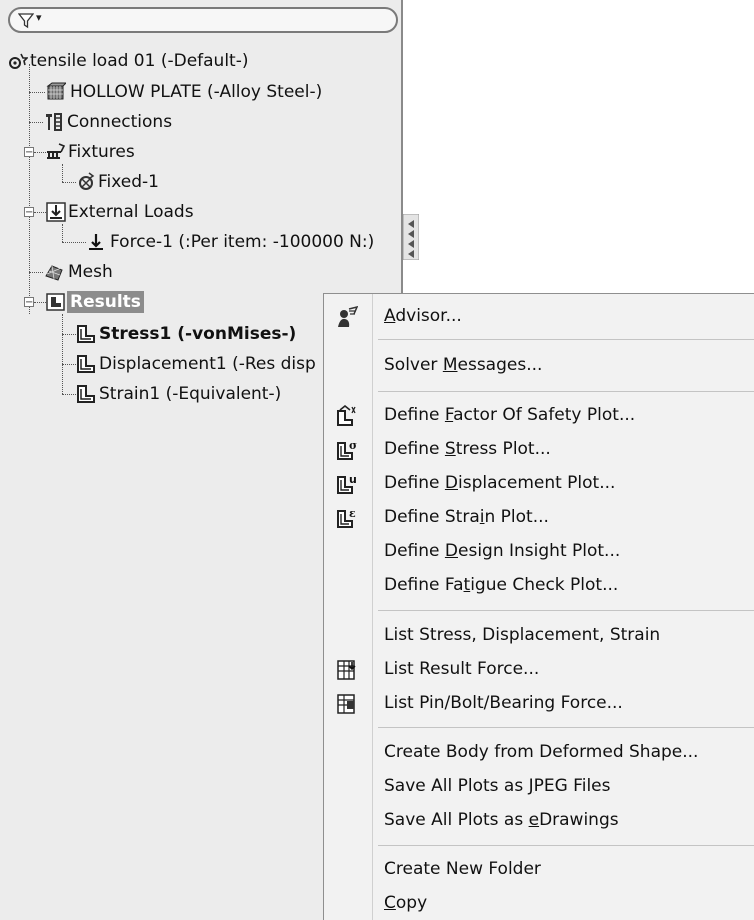 This screenshot has width=754, height=920. I want to click on filter-dropdown-arrow: ▾, so click(39, 17).